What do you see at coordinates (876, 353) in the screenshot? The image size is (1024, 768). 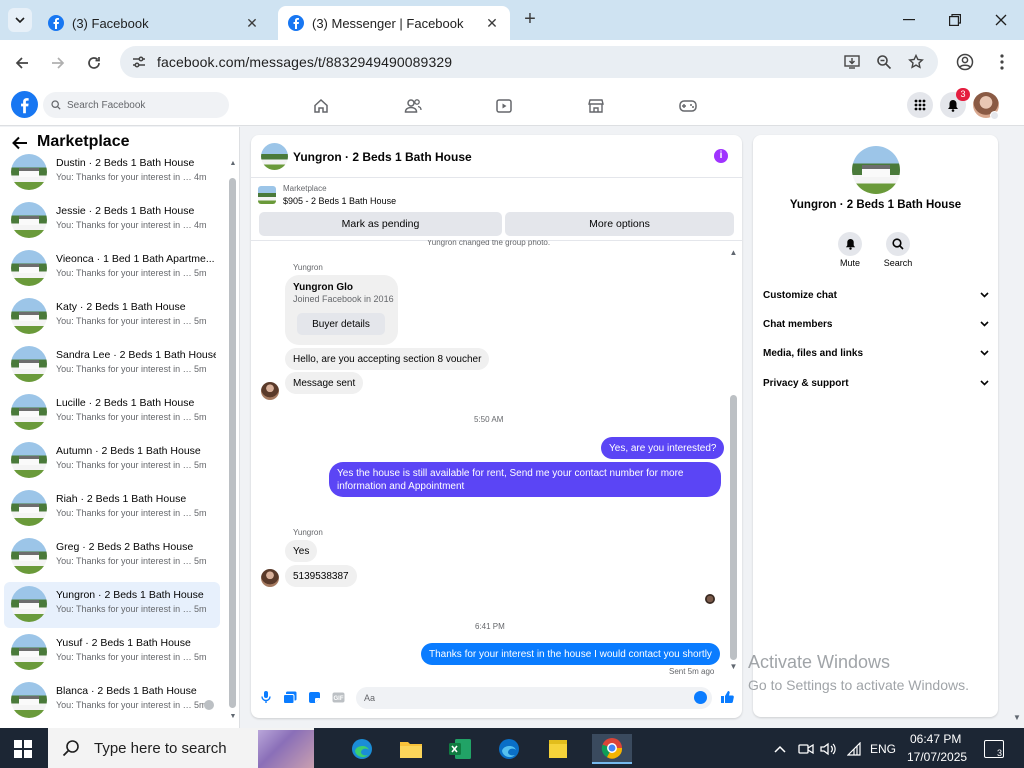 I see `media-files-links-row: Media, files and links` at bounding box center [876, 353].